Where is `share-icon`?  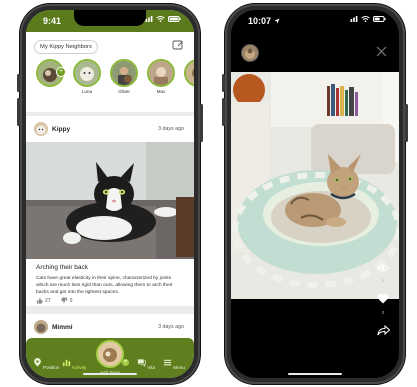
share-icon is located at coordinates (383, 330).